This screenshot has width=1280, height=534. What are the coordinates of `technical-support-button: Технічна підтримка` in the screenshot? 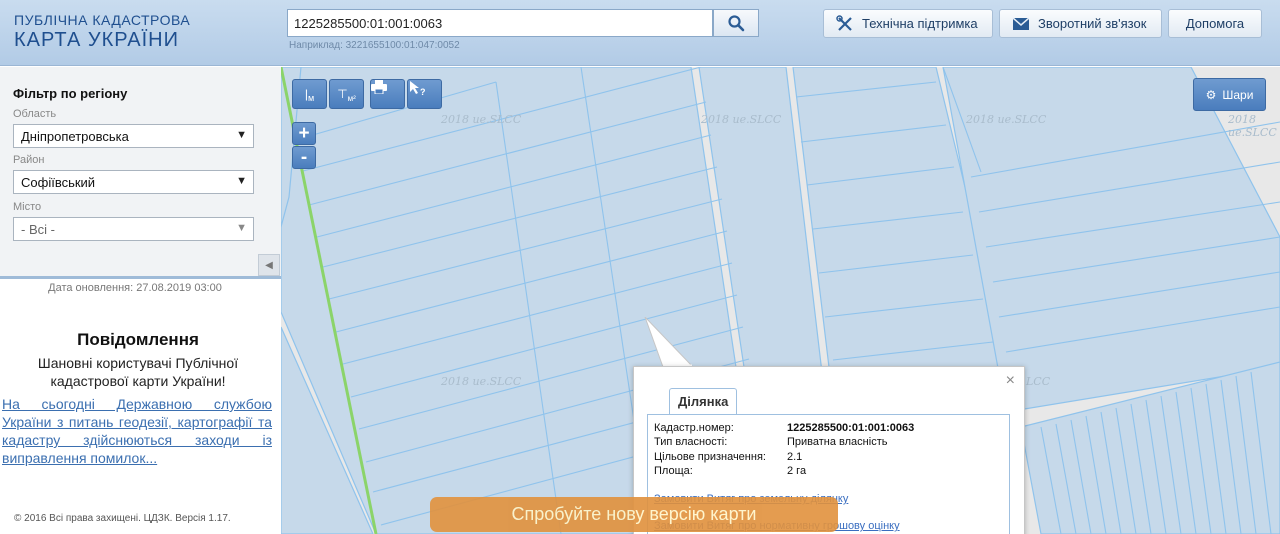 It's located at (908, 23).